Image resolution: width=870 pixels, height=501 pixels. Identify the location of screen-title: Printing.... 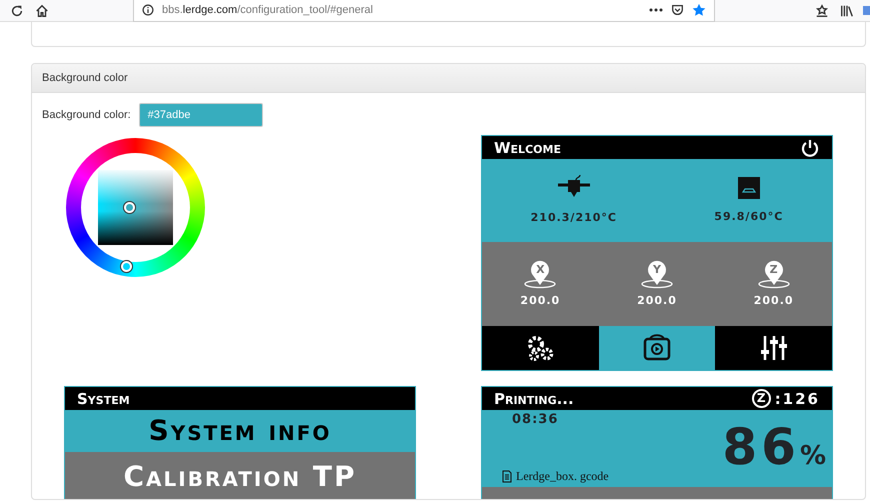
(534, 399).